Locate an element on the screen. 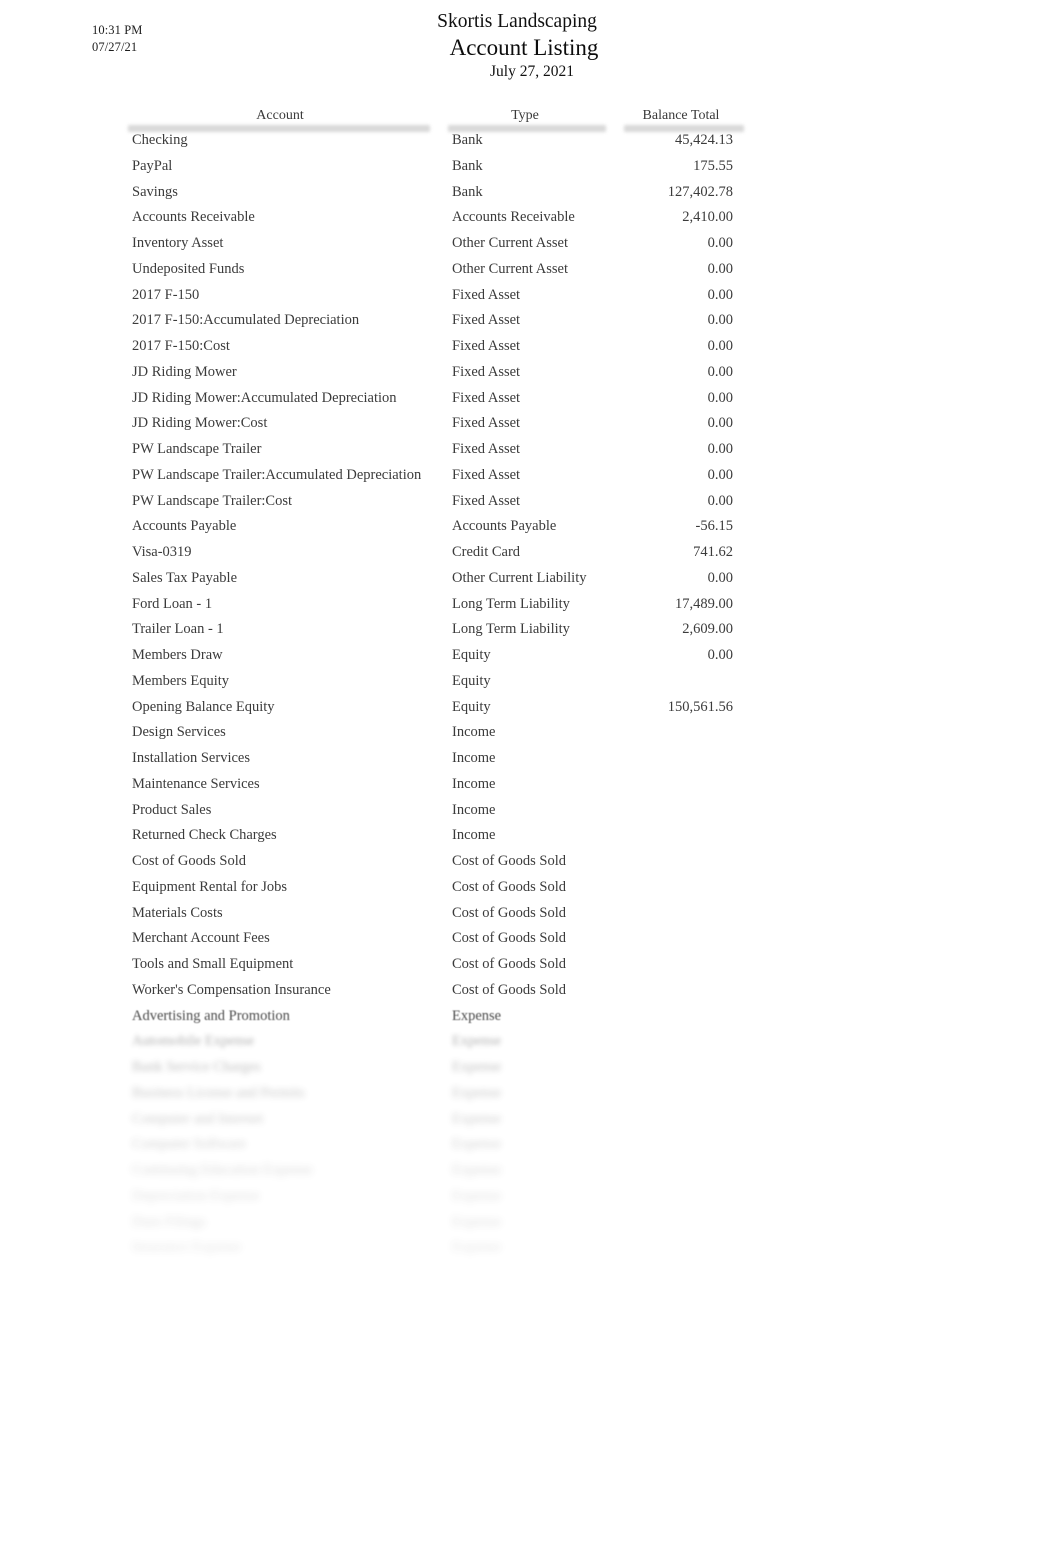 This screenshot has height=1561, width=1062. cell-account: Undeposited Funds is located at coordinates (188, 268).